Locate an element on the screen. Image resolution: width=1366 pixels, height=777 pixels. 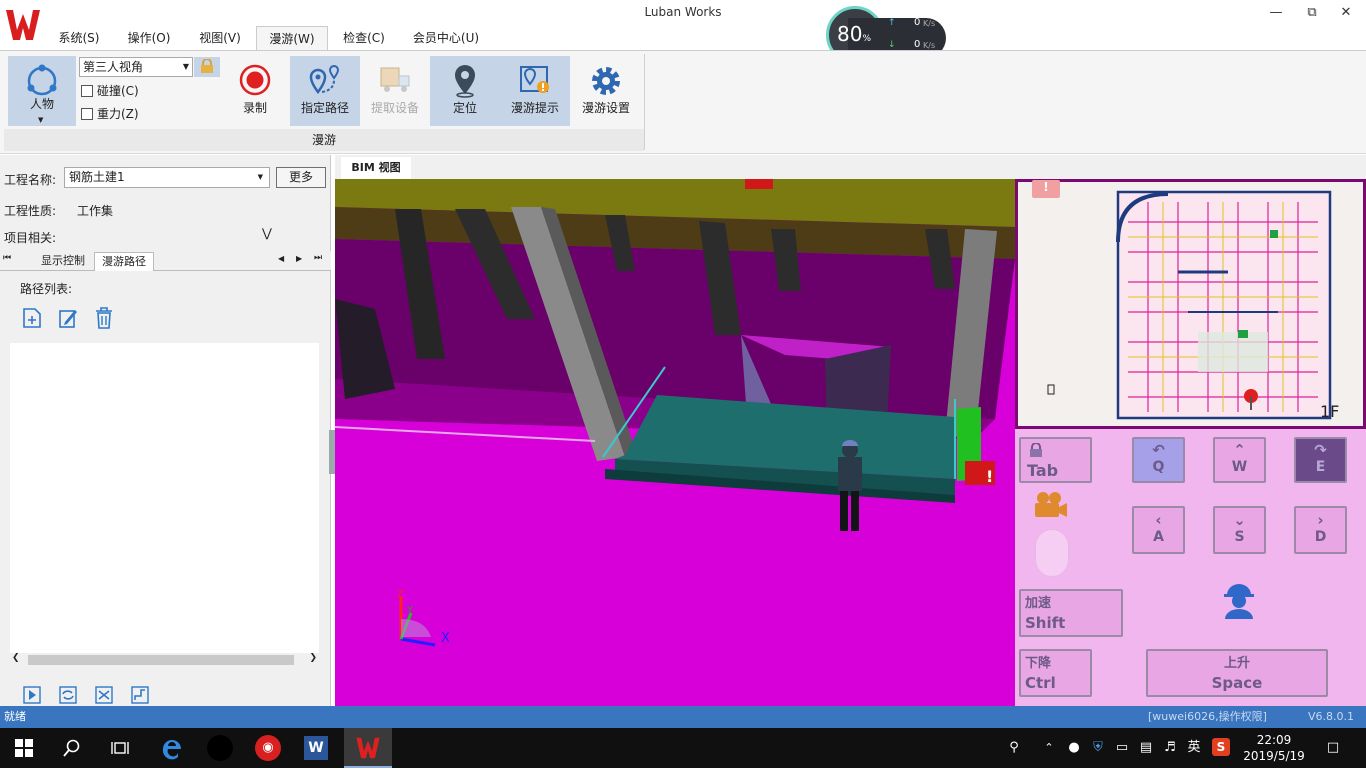
netease-music-button: ◉ is located at coordinates (268, 748).